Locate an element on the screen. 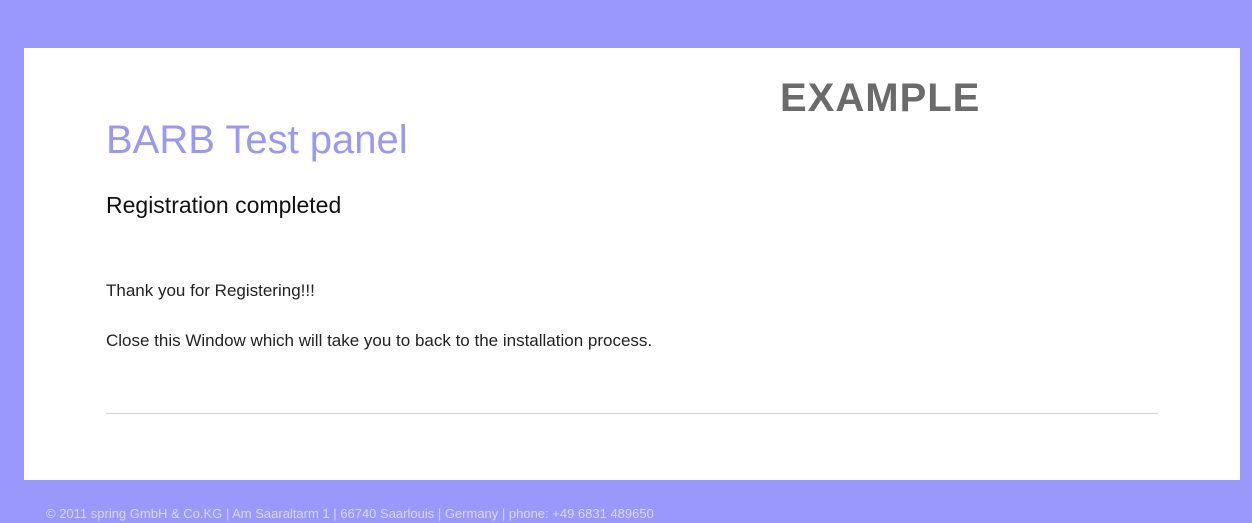 This screenshot has height=523, width=1252. thank-you-message: Thank you for Registering!!! is located at coordinates (210, 290).